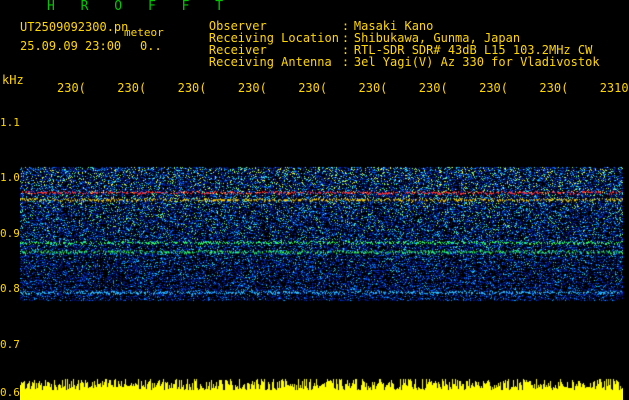 The width and height of the screenshot is (629, 400). Describe the element at coordinates (10, 233) in the screenshot. I see `y-tick-label: 0.9` at that location.